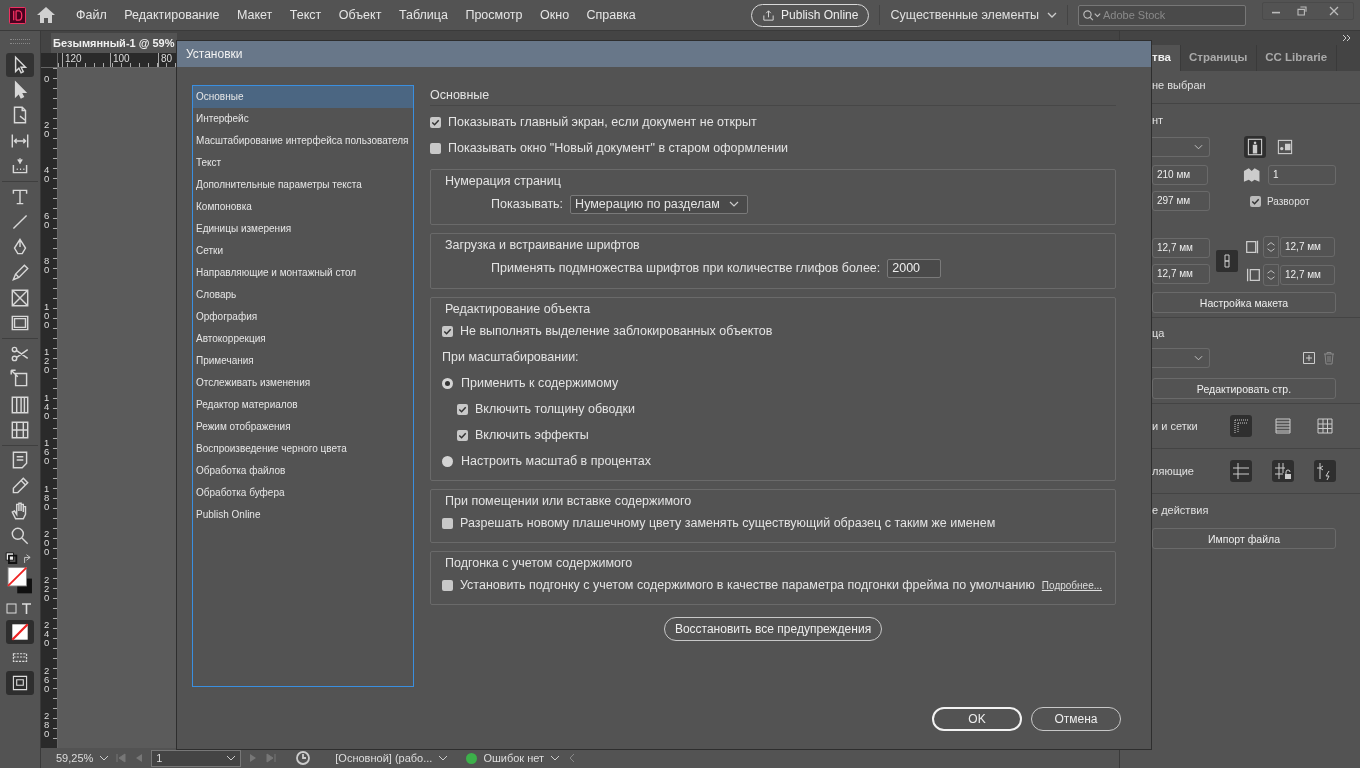 The height and width of the screenshot is (768, 1360). What do you see at coordinates (1244, 302) in the screenshot?
I see `document-setup-button: Настройка макета` at bounding box center [1244, 302].